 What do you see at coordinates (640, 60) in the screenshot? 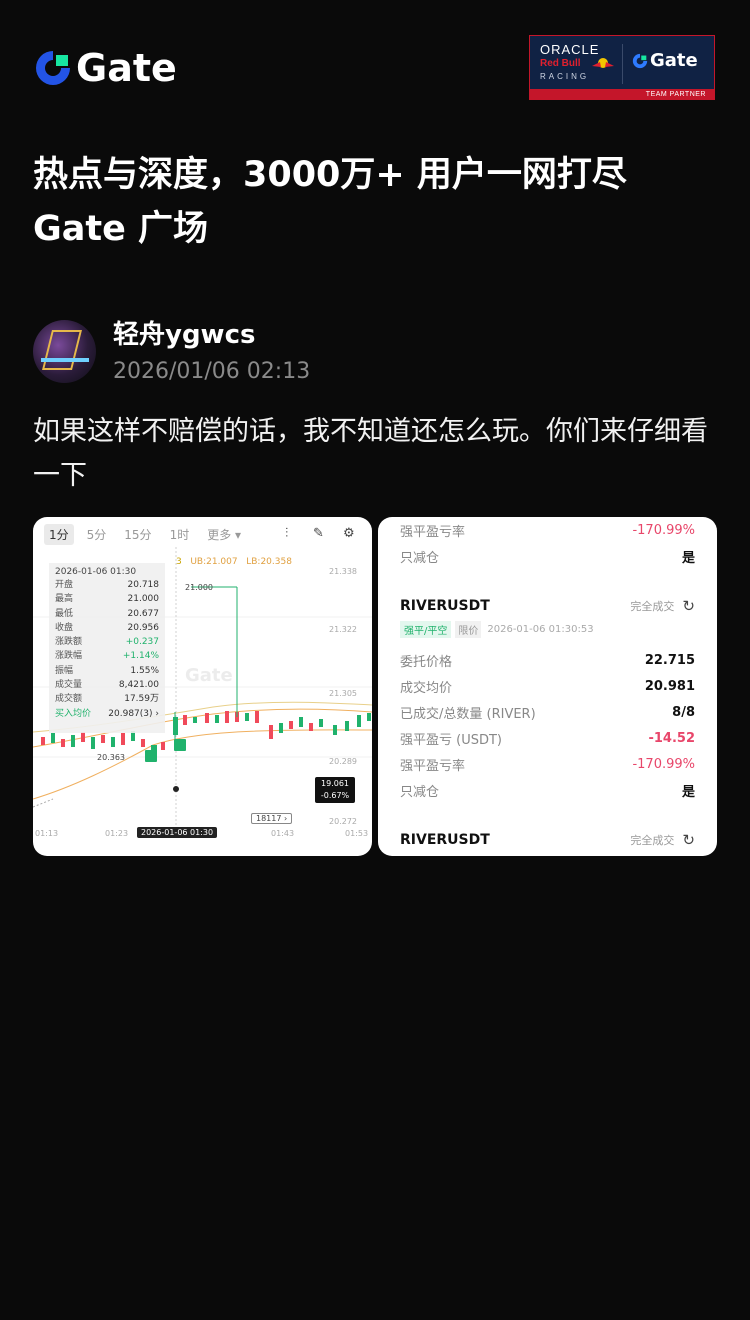
I see `gate-small-icon` at bounding box center [640, 60].